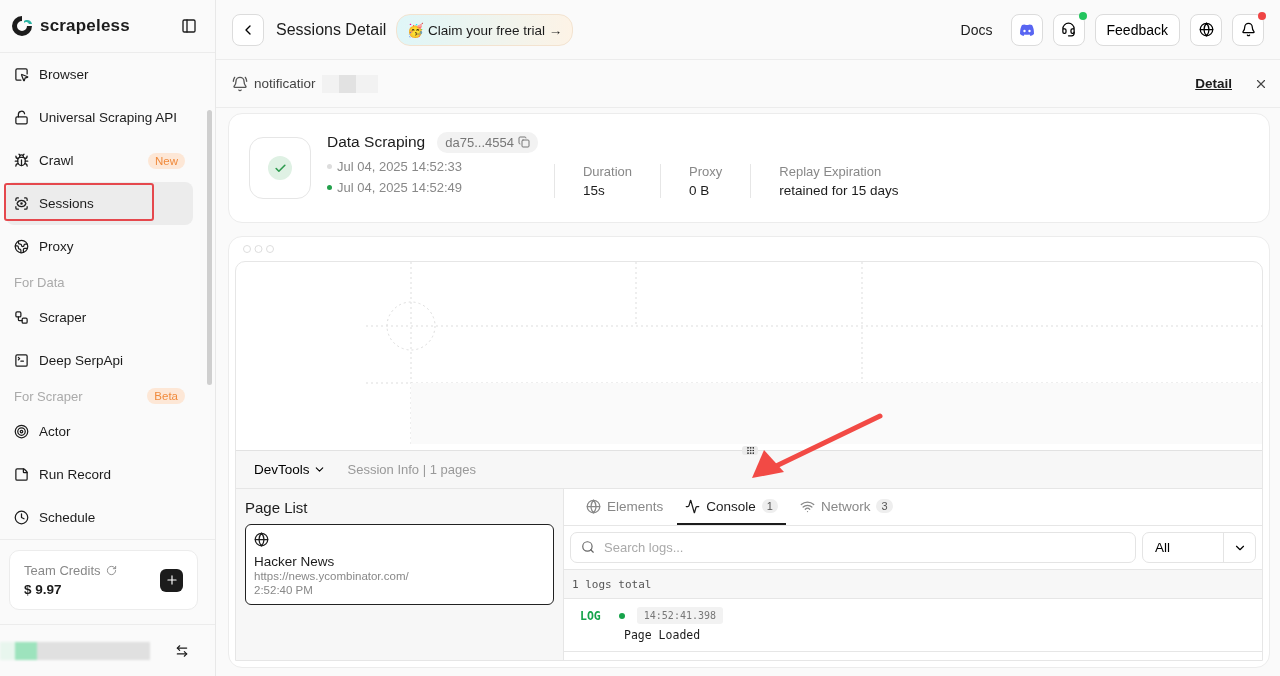 The width and height of the screenshot is (1280, 676). Describe the element at coordinates (21, 75) in the screenshot. I see `pointer-square-icon` at that location.